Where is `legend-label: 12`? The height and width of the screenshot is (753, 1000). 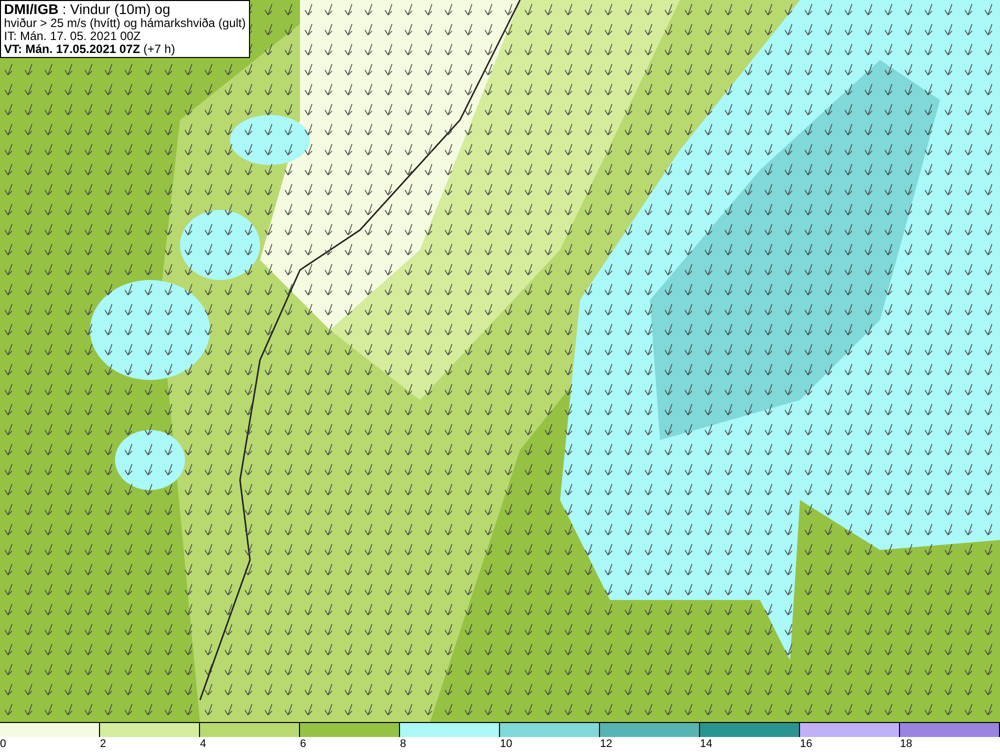
legend-label: 12 is located at coordinates (606, 744).